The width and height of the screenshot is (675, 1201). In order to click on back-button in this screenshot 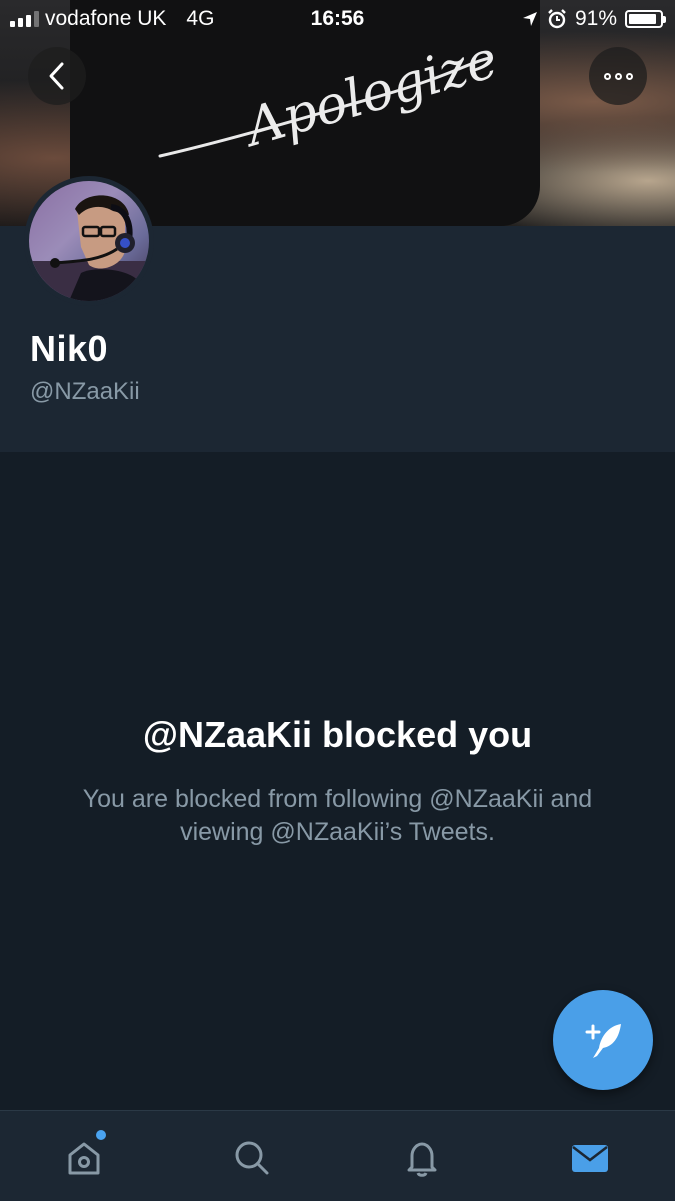, I will do `click(57, 76)`.